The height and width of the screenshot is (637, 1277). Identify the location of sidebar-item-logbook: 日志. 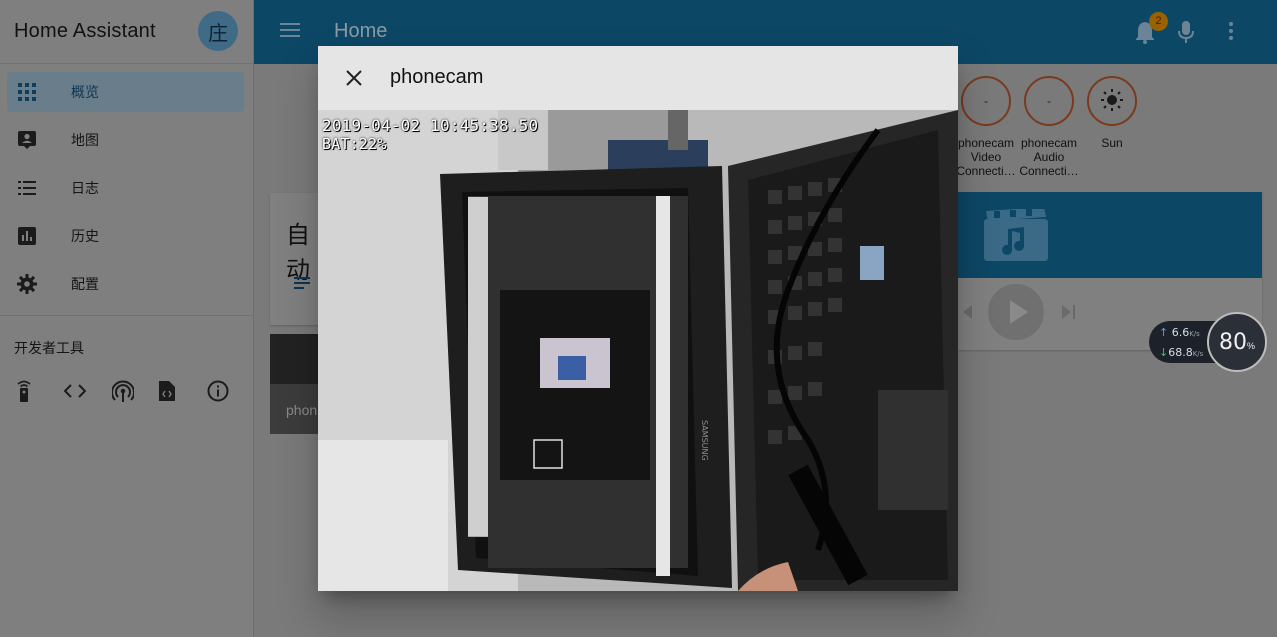
(126, 188).